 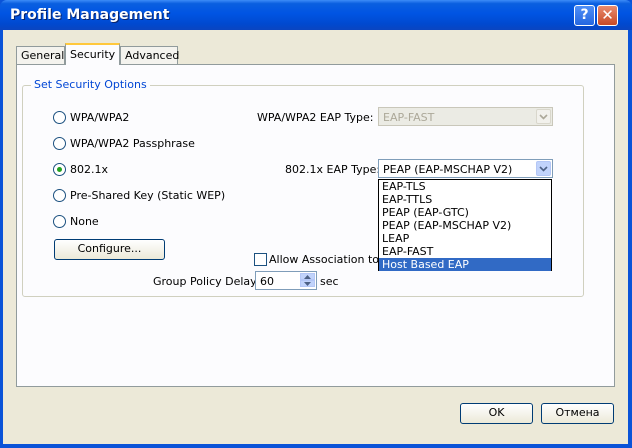 I want to click on stepper-up-button, so click(x=307, y=276).